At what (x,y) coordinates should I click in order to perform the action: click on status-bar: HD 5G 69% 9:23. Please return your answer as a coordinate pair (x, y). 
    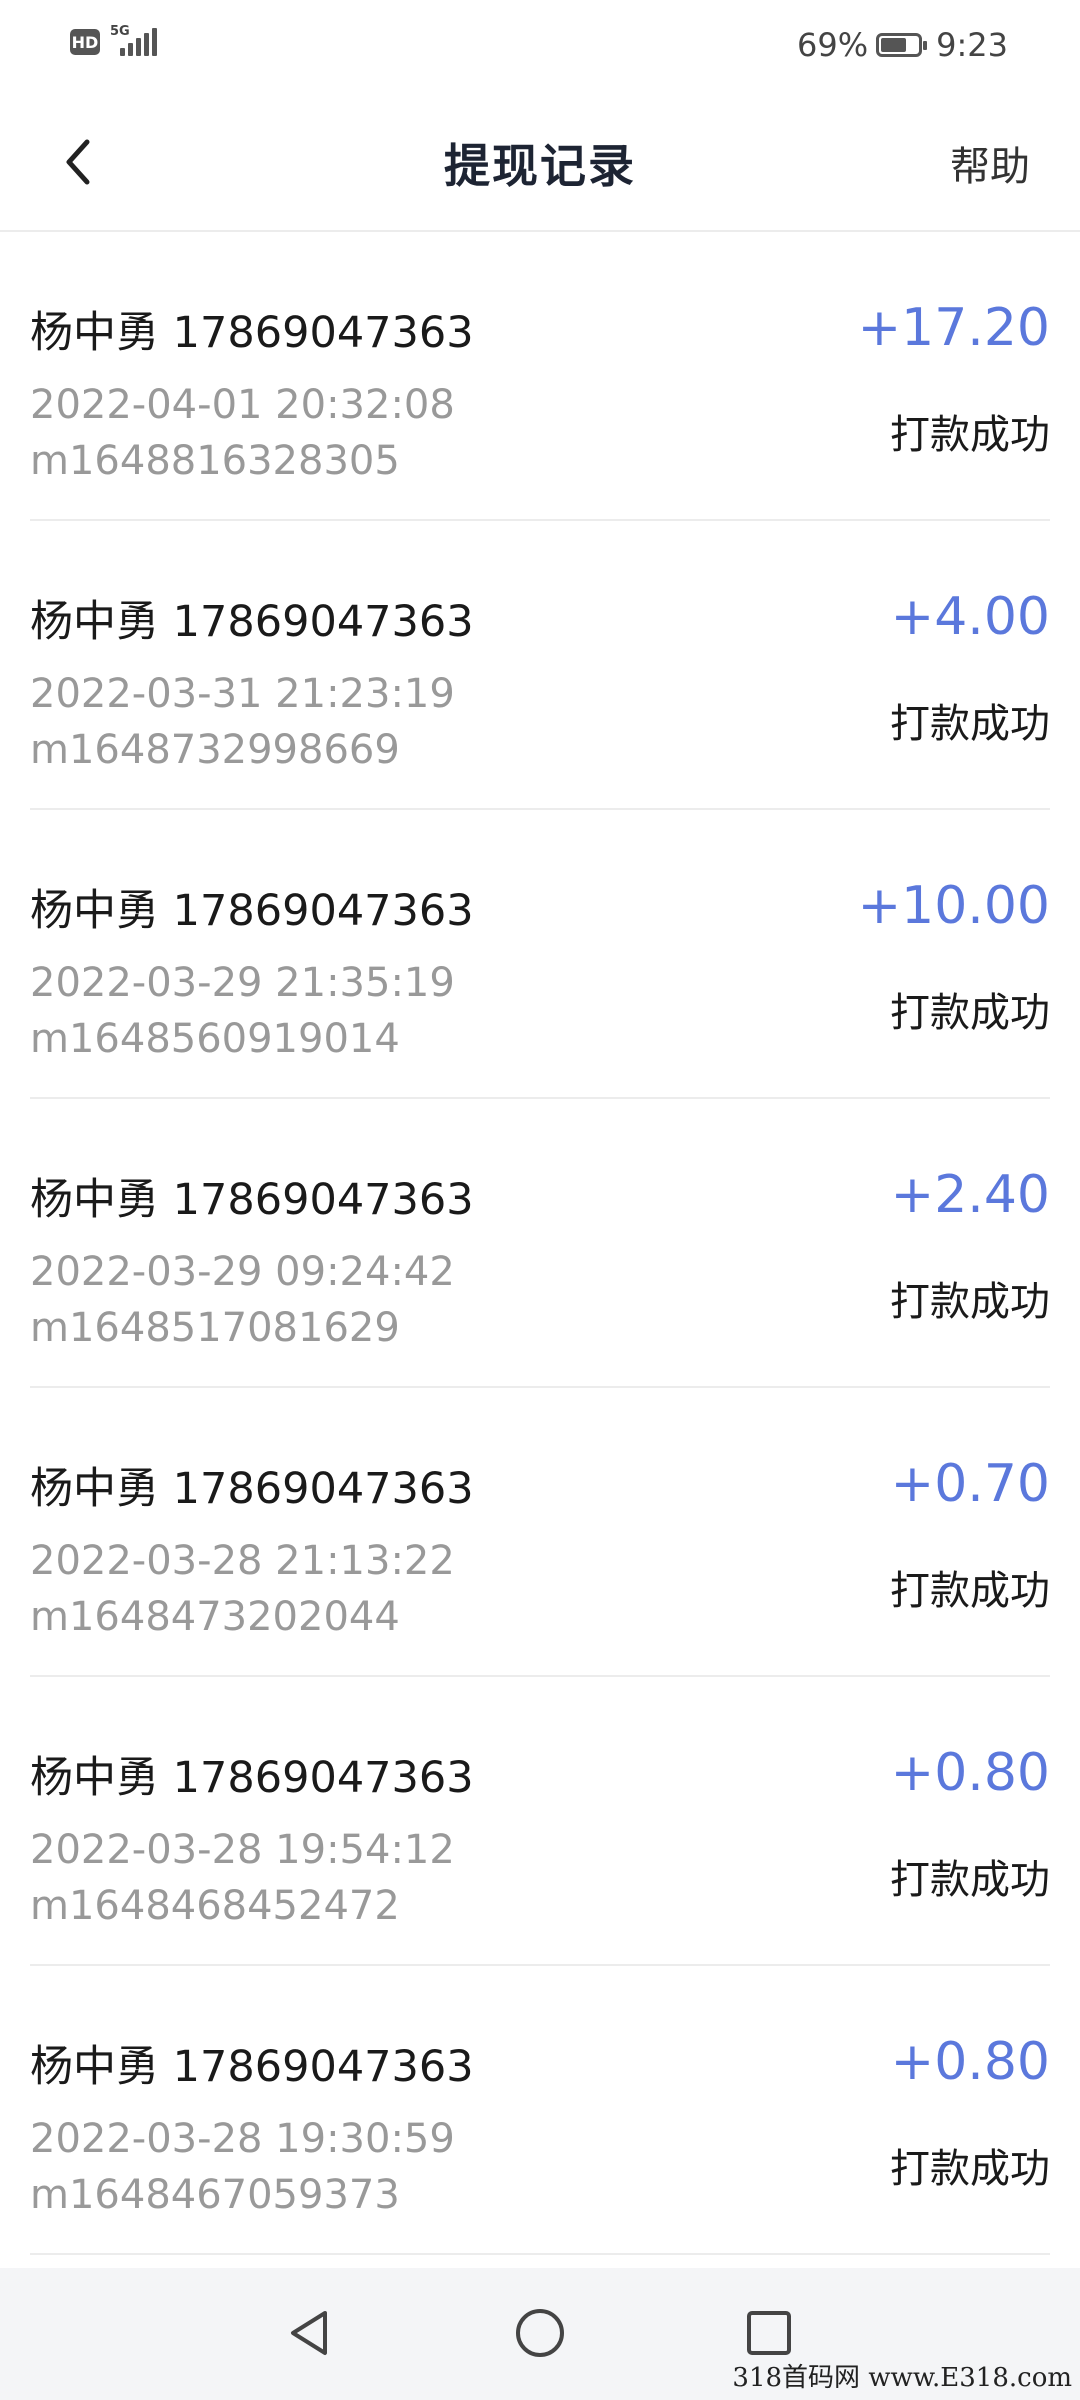
    Looking at the image, I should click on (540, 48).